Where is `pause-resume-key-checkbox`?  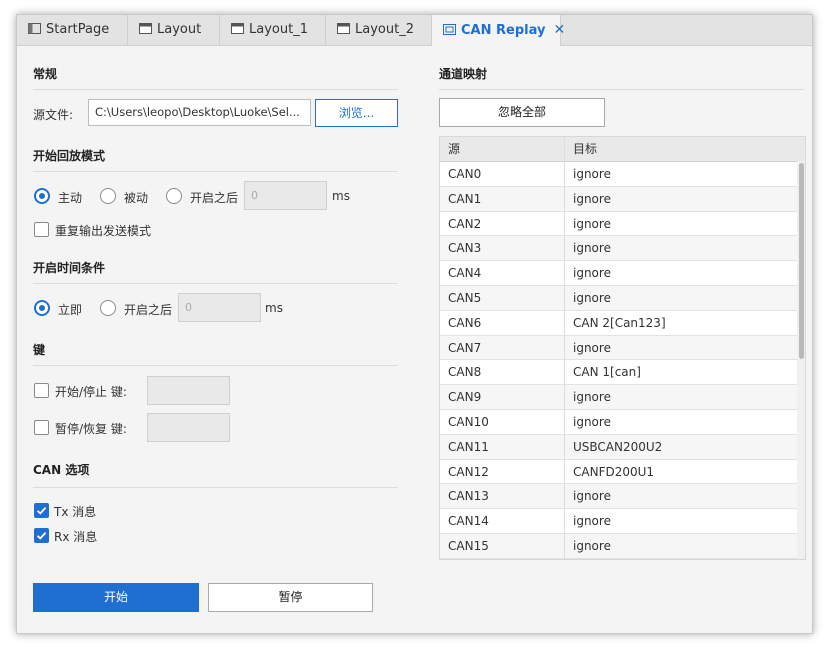 pause-resume-key-checkbox is located at coordinates (41, 427).